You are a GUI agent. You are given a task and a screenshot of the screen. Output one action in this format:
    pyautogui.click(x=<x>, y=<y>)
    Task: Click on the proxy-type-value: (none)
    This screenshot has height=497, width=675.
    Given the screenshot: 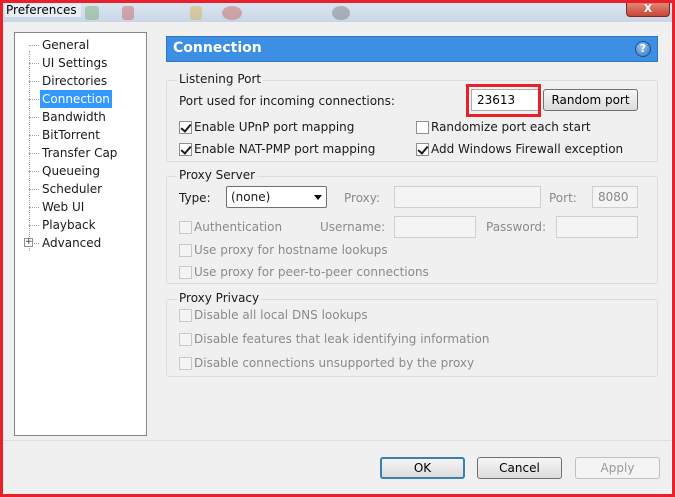 What is the action you would take?
    pyautogui.click(x=251, y=197)
    